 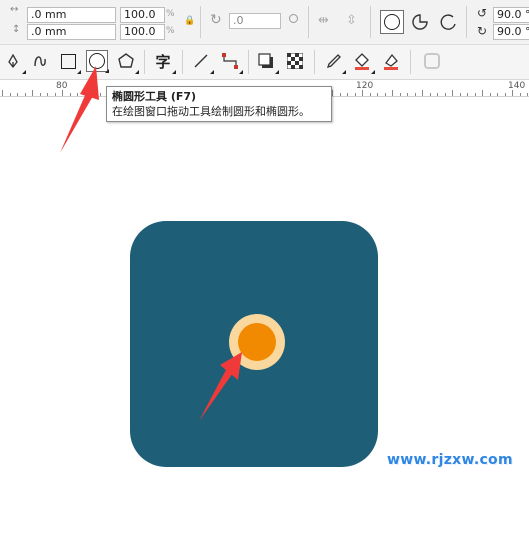 I want to click on tooltip: 椭圆形工具 (F7) 在绘图窗口拖动工具绘制圆形和椭圆形。, so click(x=219, y=104).